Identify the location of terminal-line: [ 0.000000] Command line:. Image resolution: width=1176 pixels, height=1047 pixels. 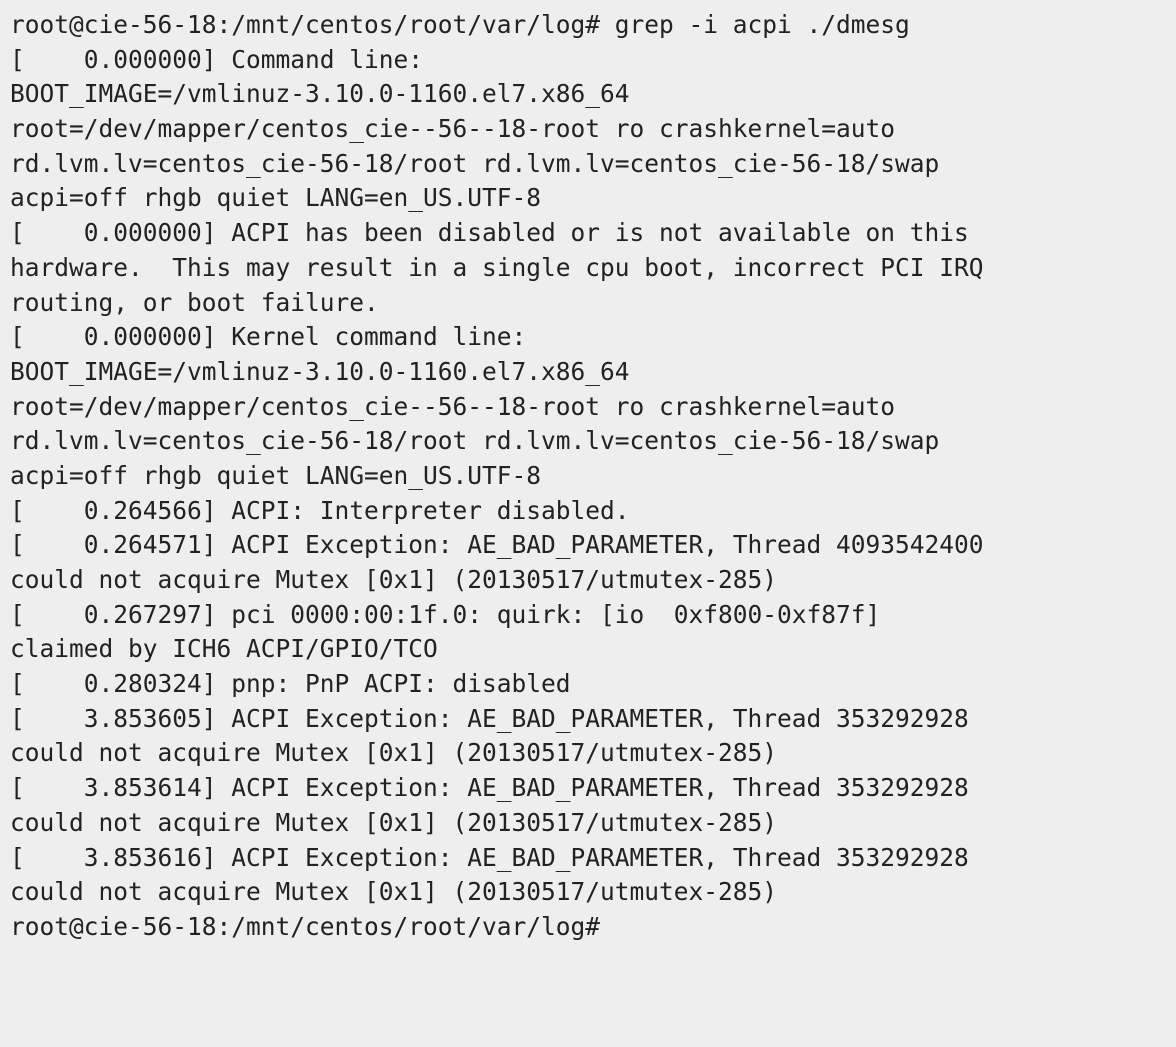
(217, 59).